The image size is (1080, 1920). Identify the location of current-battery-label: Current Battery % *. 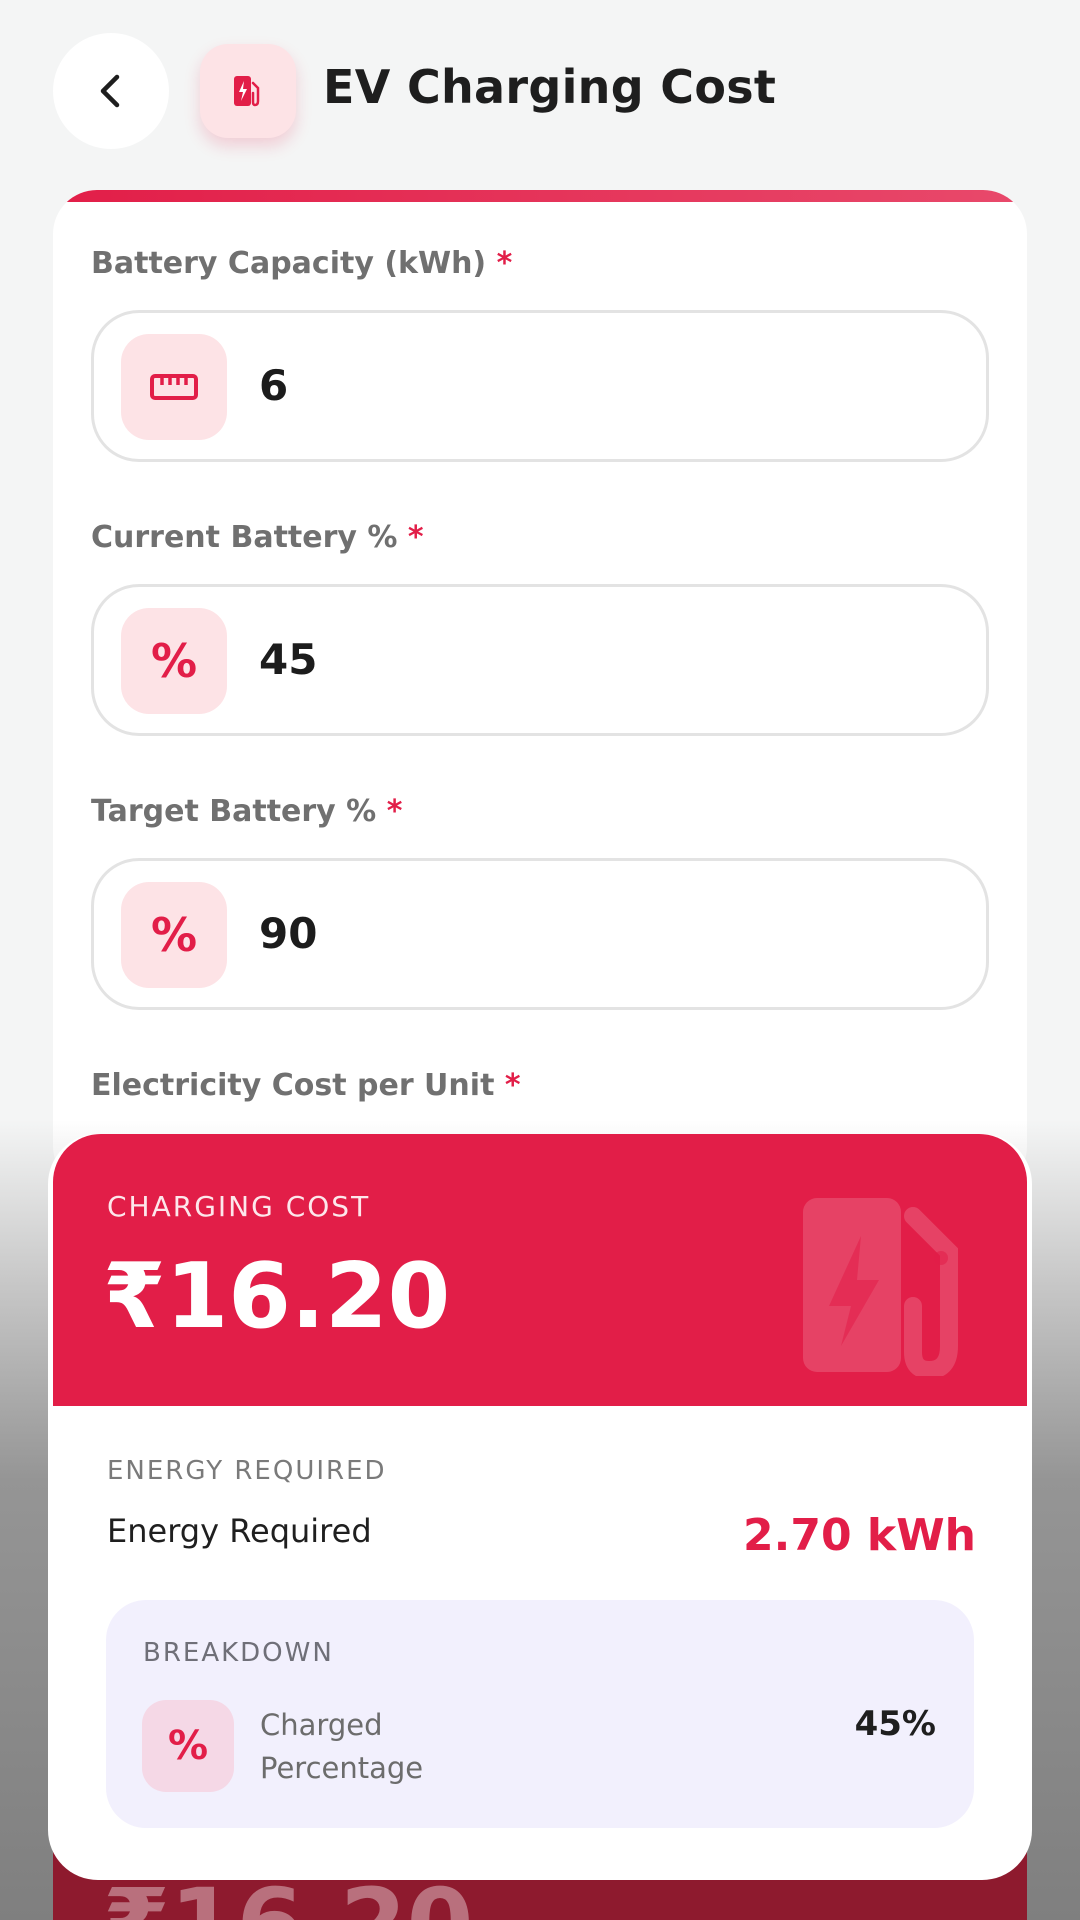
(257, 537).